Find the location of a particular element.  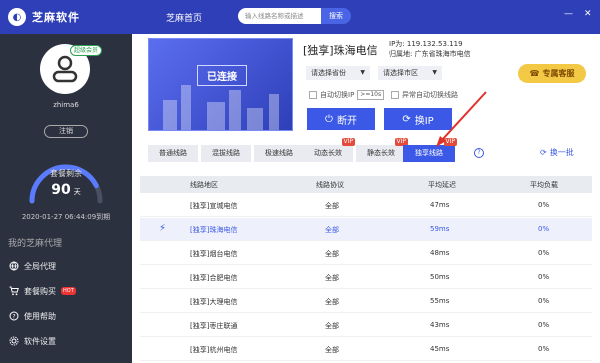

minimize-icon: — is located at coordinates (568, 14).